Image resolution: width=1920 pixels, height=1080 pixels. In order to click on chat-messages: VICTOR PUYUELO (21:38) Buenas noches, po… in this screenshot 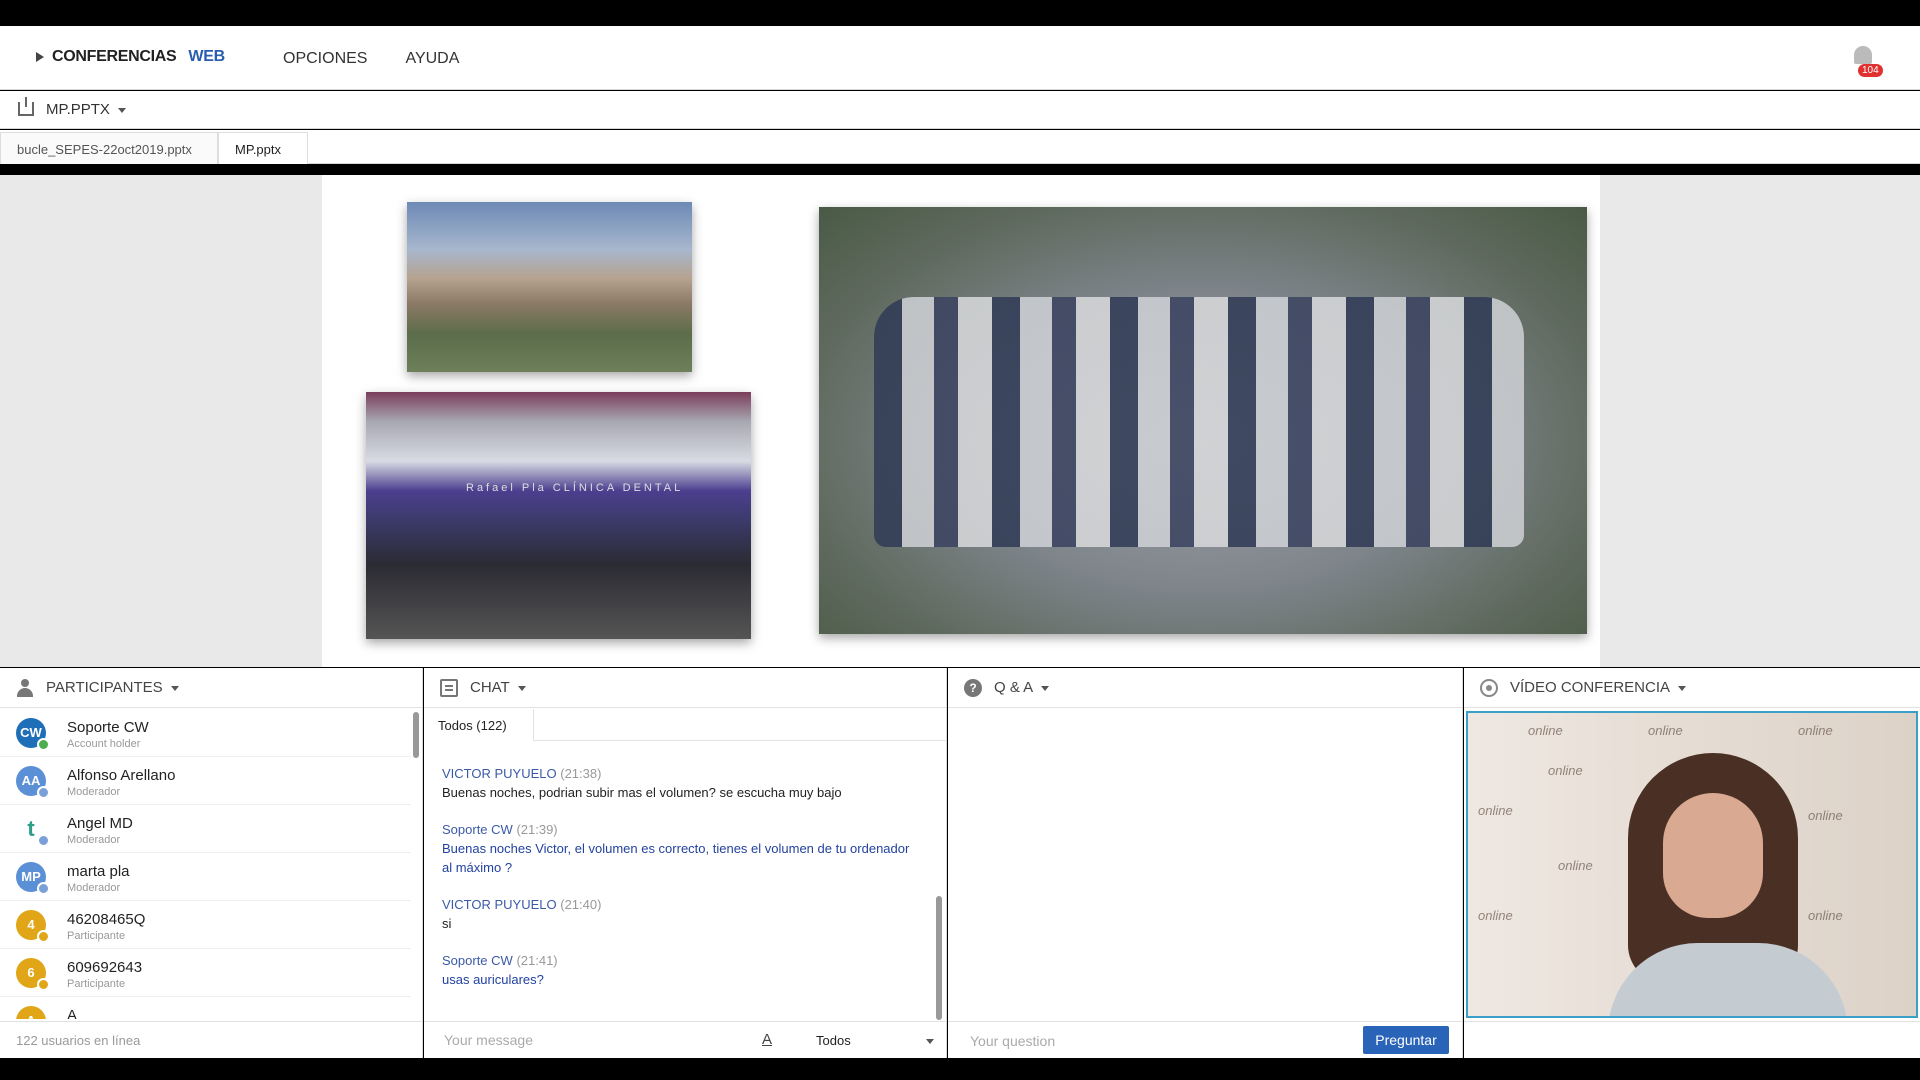, I will do `click(679, 885)`.